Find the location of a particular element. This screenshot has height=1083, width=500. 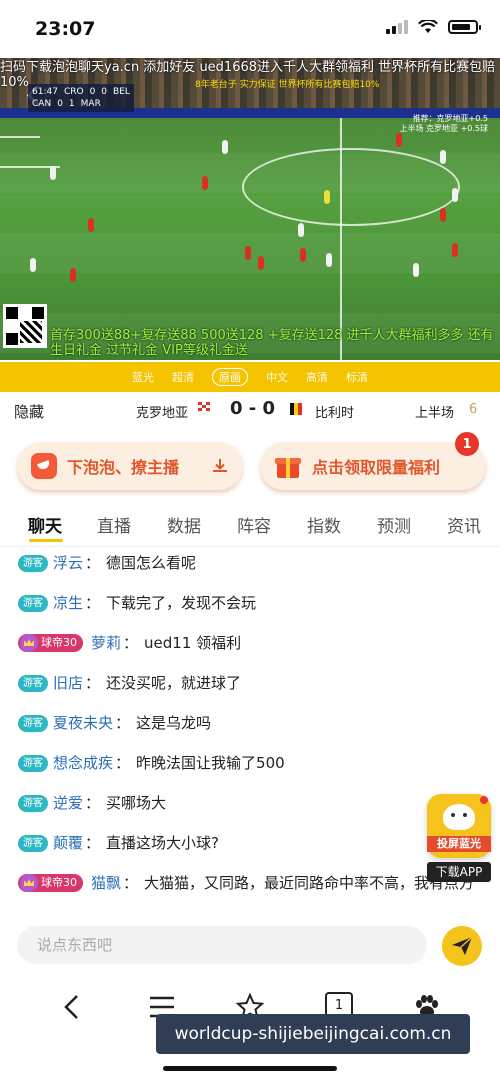

match-info-row: 隐藏 克罗地亚 0 - 0 比利时 上半场 6 is located at coordinates (250, 409).